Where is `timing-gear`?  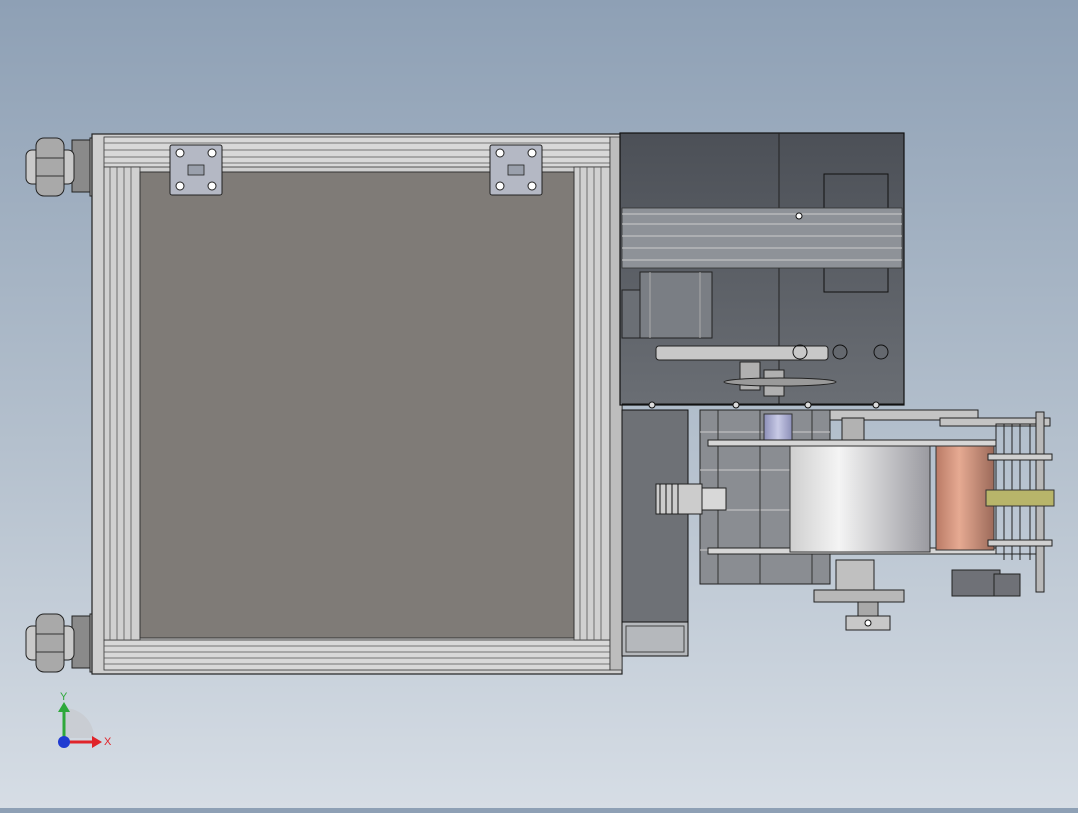
timing-gear is located at coordinates (1020, 498).